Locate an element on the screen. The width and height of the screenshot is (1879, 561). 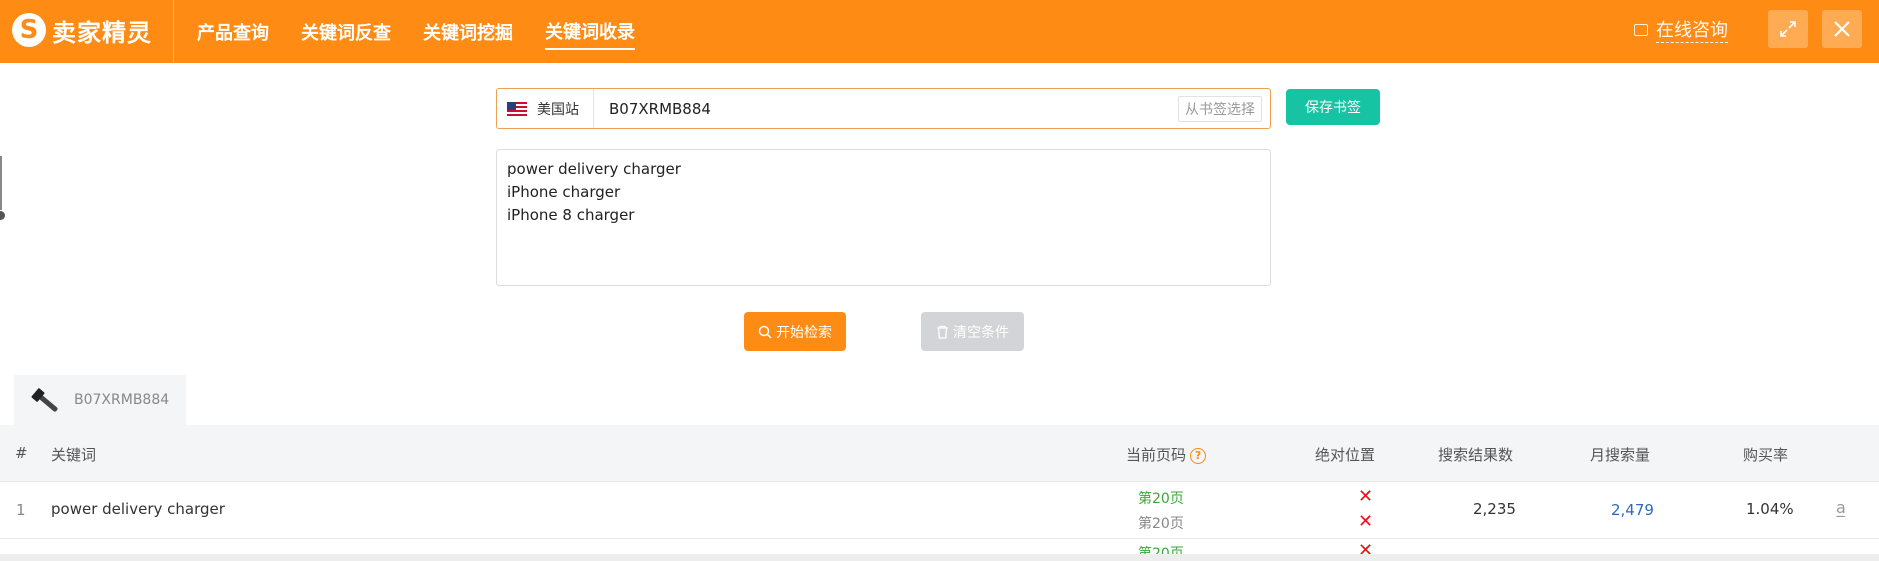
search-icon is located at coordinates (765, 332).